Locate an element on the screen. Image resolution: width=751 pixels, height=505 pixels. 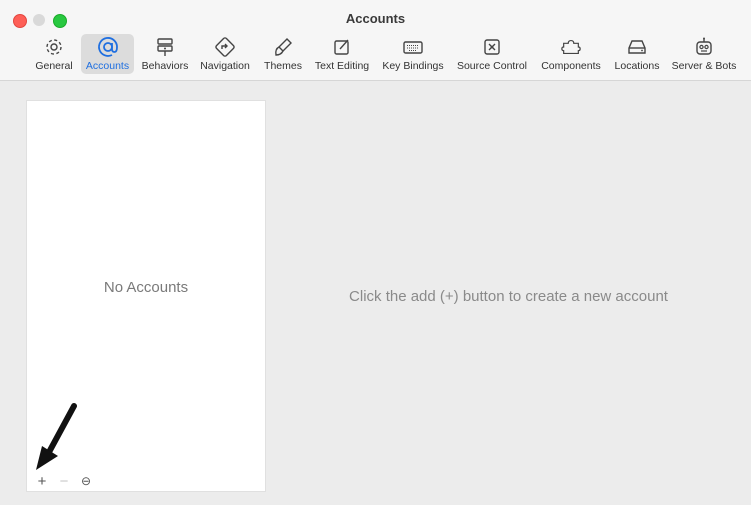
paintbrush-icon is located at coordinates (283, 47).